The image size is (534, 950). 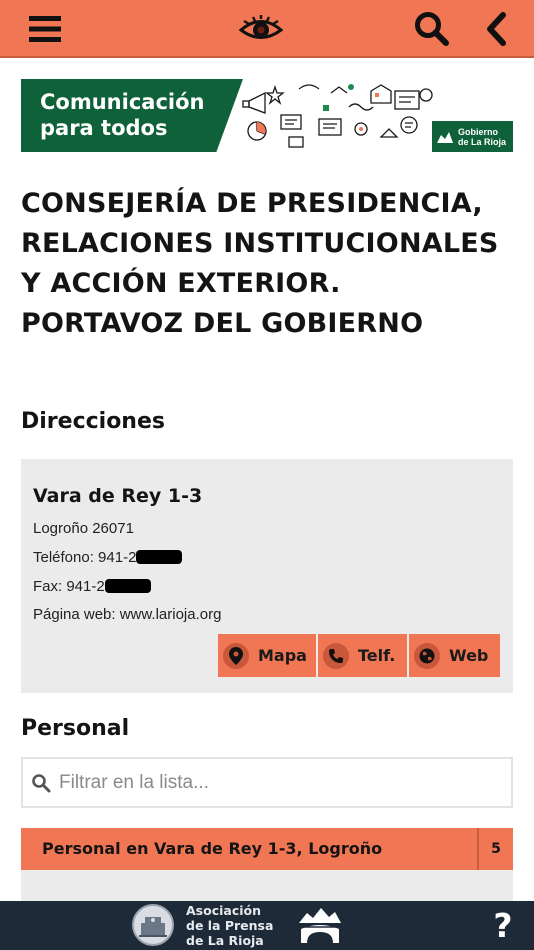 I want to click on map-button: Mapa, so click(x=267, y=655).